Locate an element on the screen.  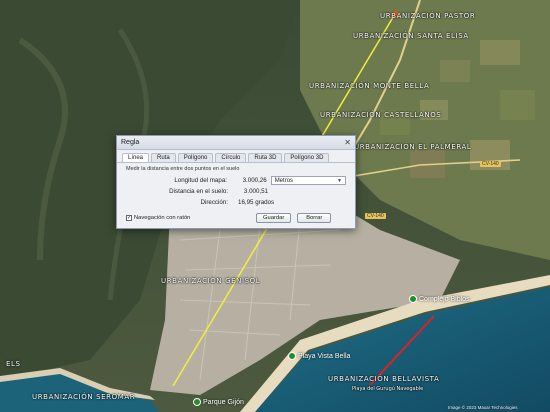
tab-path: Ruta is located at coordinates (163, 157).